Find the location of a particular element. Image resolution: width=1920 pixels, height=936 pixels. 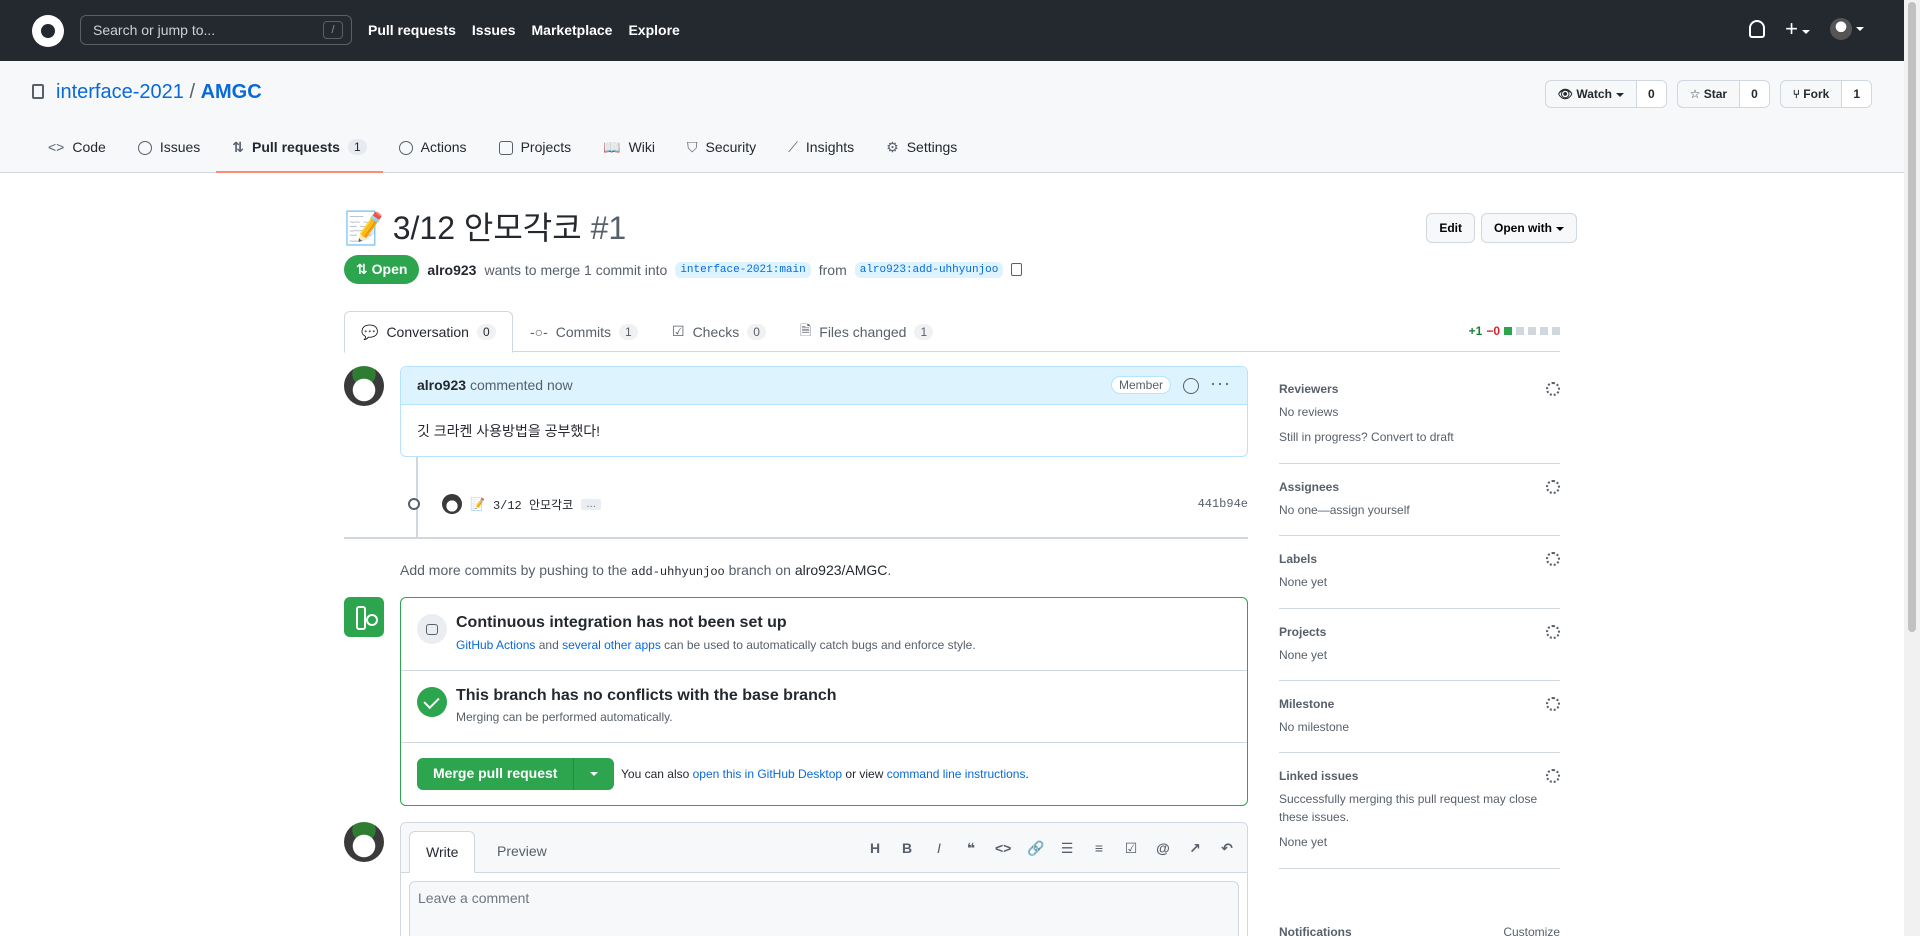

quote-icon: ❝ is located at coordinates (971, 848).